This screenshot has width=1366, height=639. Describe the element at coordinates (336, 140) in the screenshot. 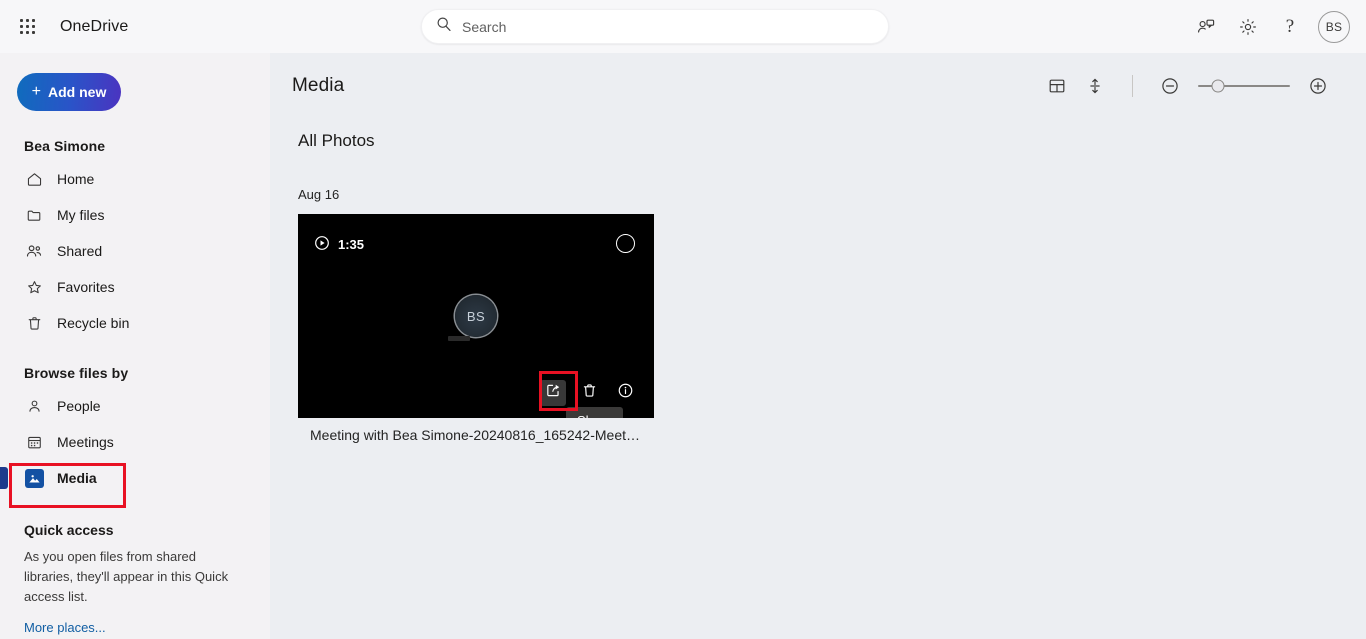

I see `section-title: All Photos` at that location.